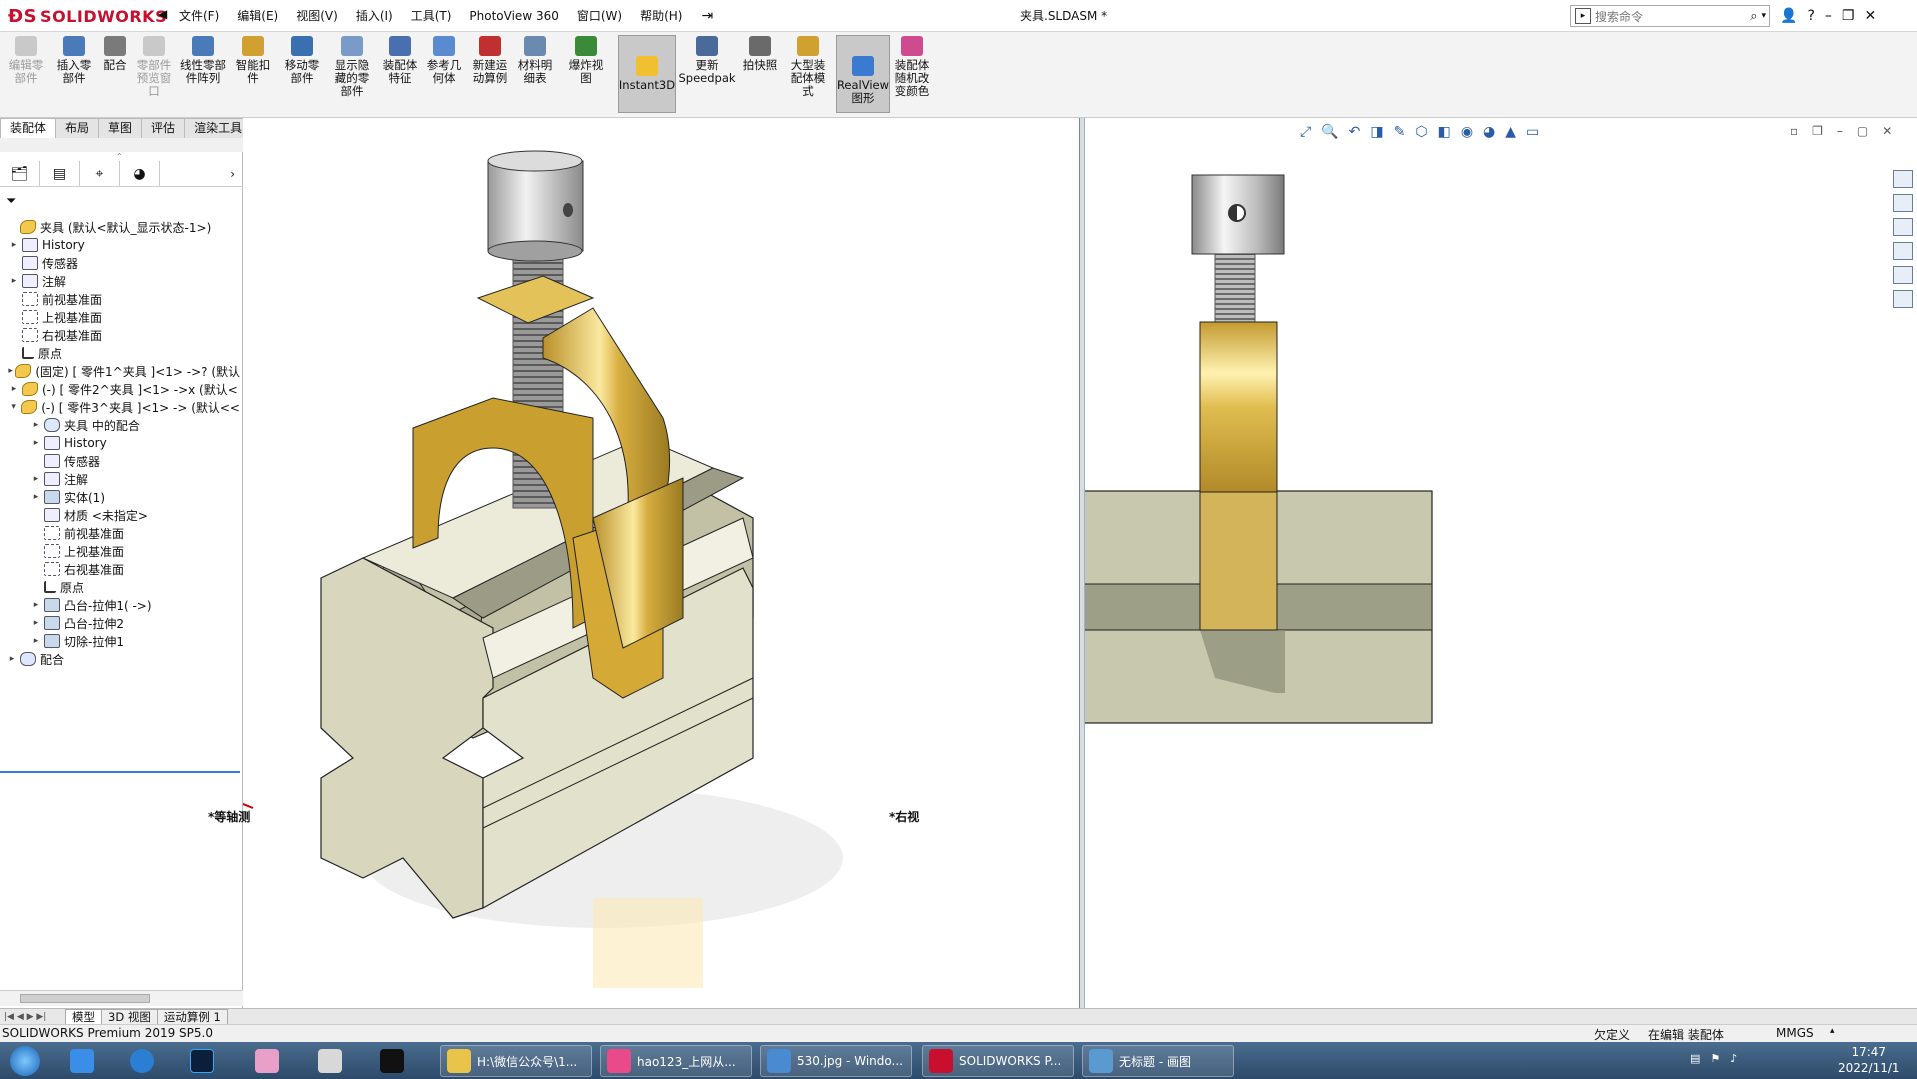  What do you see at coordinates (863, 74) in the screenshot?
I see `ribbon-button-17: RealView 图形` at bounding box center [863, 74].